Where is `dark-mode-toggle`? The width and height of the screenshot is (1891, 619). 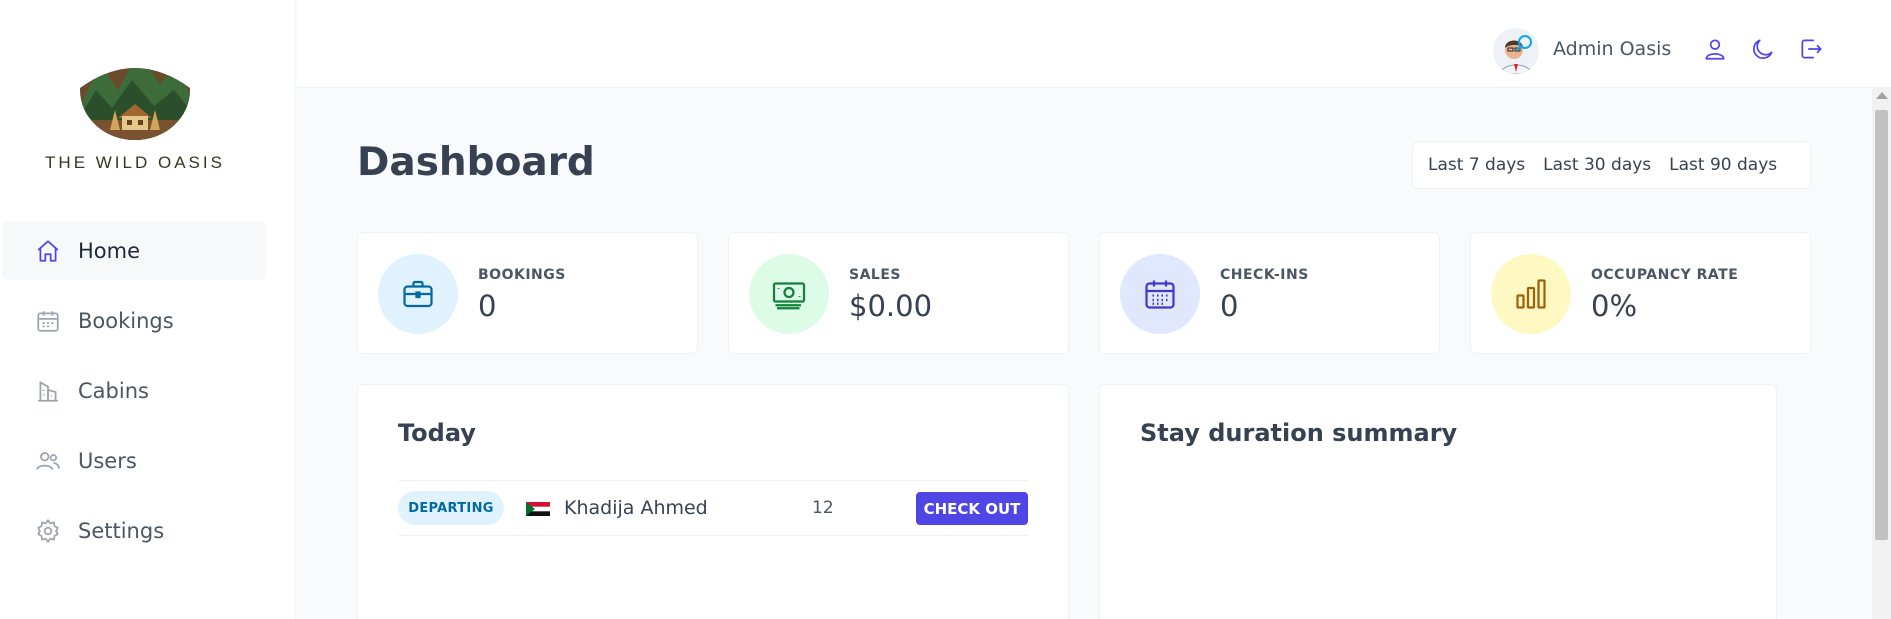
dark-mode-toggle is located at coordinates (1763, 51).